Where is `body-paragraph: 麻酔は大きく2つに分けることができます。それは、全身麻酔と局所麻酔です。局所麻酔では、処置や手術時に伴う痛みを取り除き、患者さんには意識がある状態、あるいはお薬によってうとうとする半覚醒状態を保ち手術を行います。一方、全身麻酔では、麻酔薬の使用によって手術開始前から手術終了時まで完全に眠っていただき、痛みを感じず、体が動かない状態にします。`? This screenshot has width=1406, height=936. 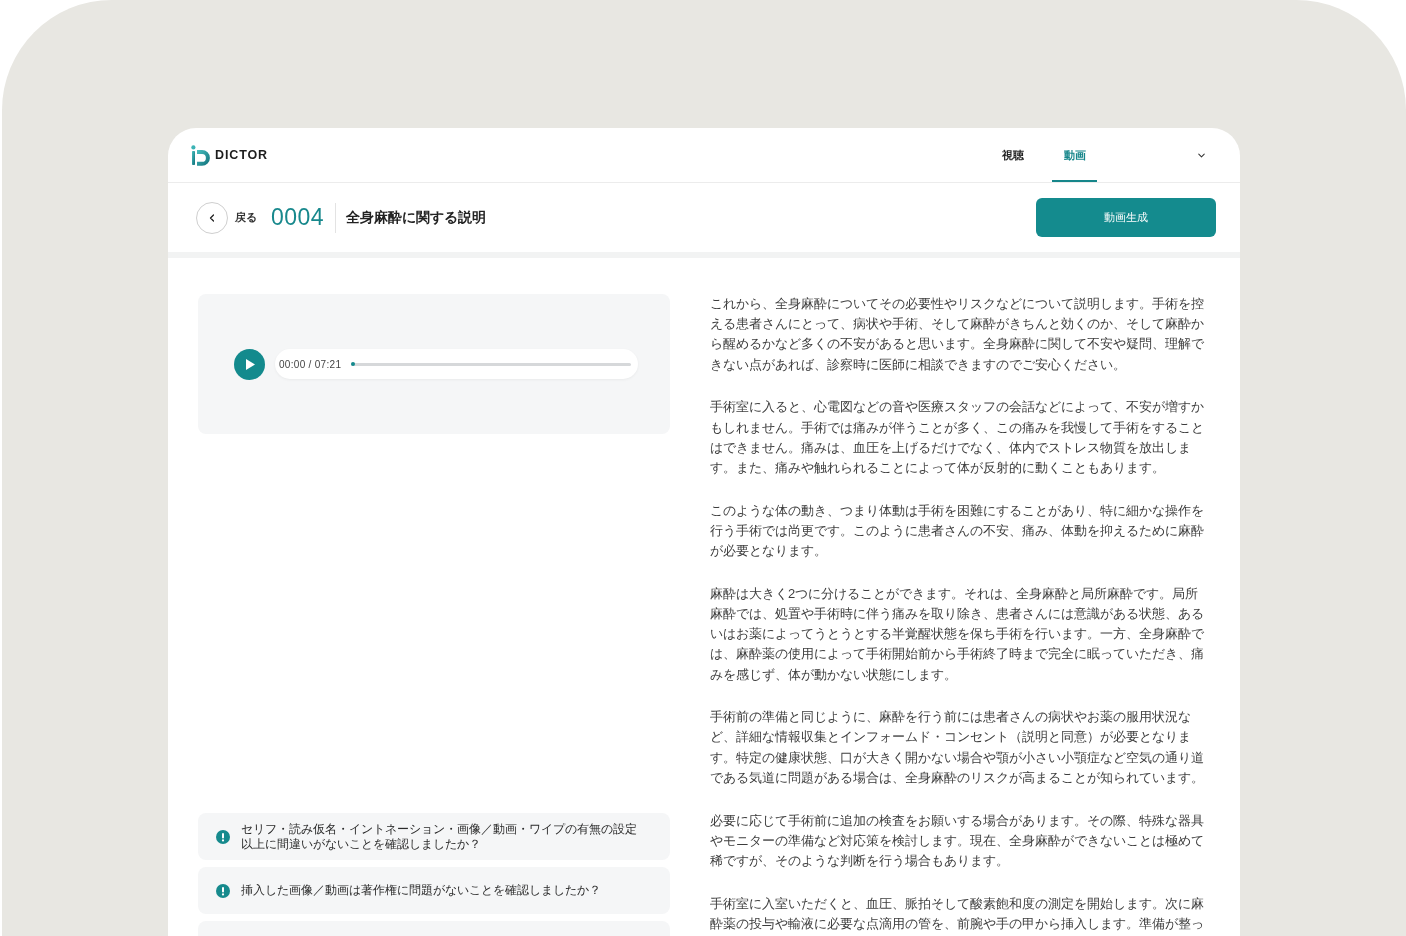
body-paragraph: 麻酔は大きく2つに分けることができます。それは、全身麻酔と局所麻酔です。局所麻酔では、処置や手術時に伴う痛みを取り除き、患者さんには意識がある状態、あるいはお薬によってうとうとする半覚醒状態を保ち手術を行います。一方、全身麻酔では、麻酔薬の使用によって手術開始前から手術終了時まで完全に眠っていただき、痛みを感じず、体が動かない状態にします。 is located at coordinates (957, 634).